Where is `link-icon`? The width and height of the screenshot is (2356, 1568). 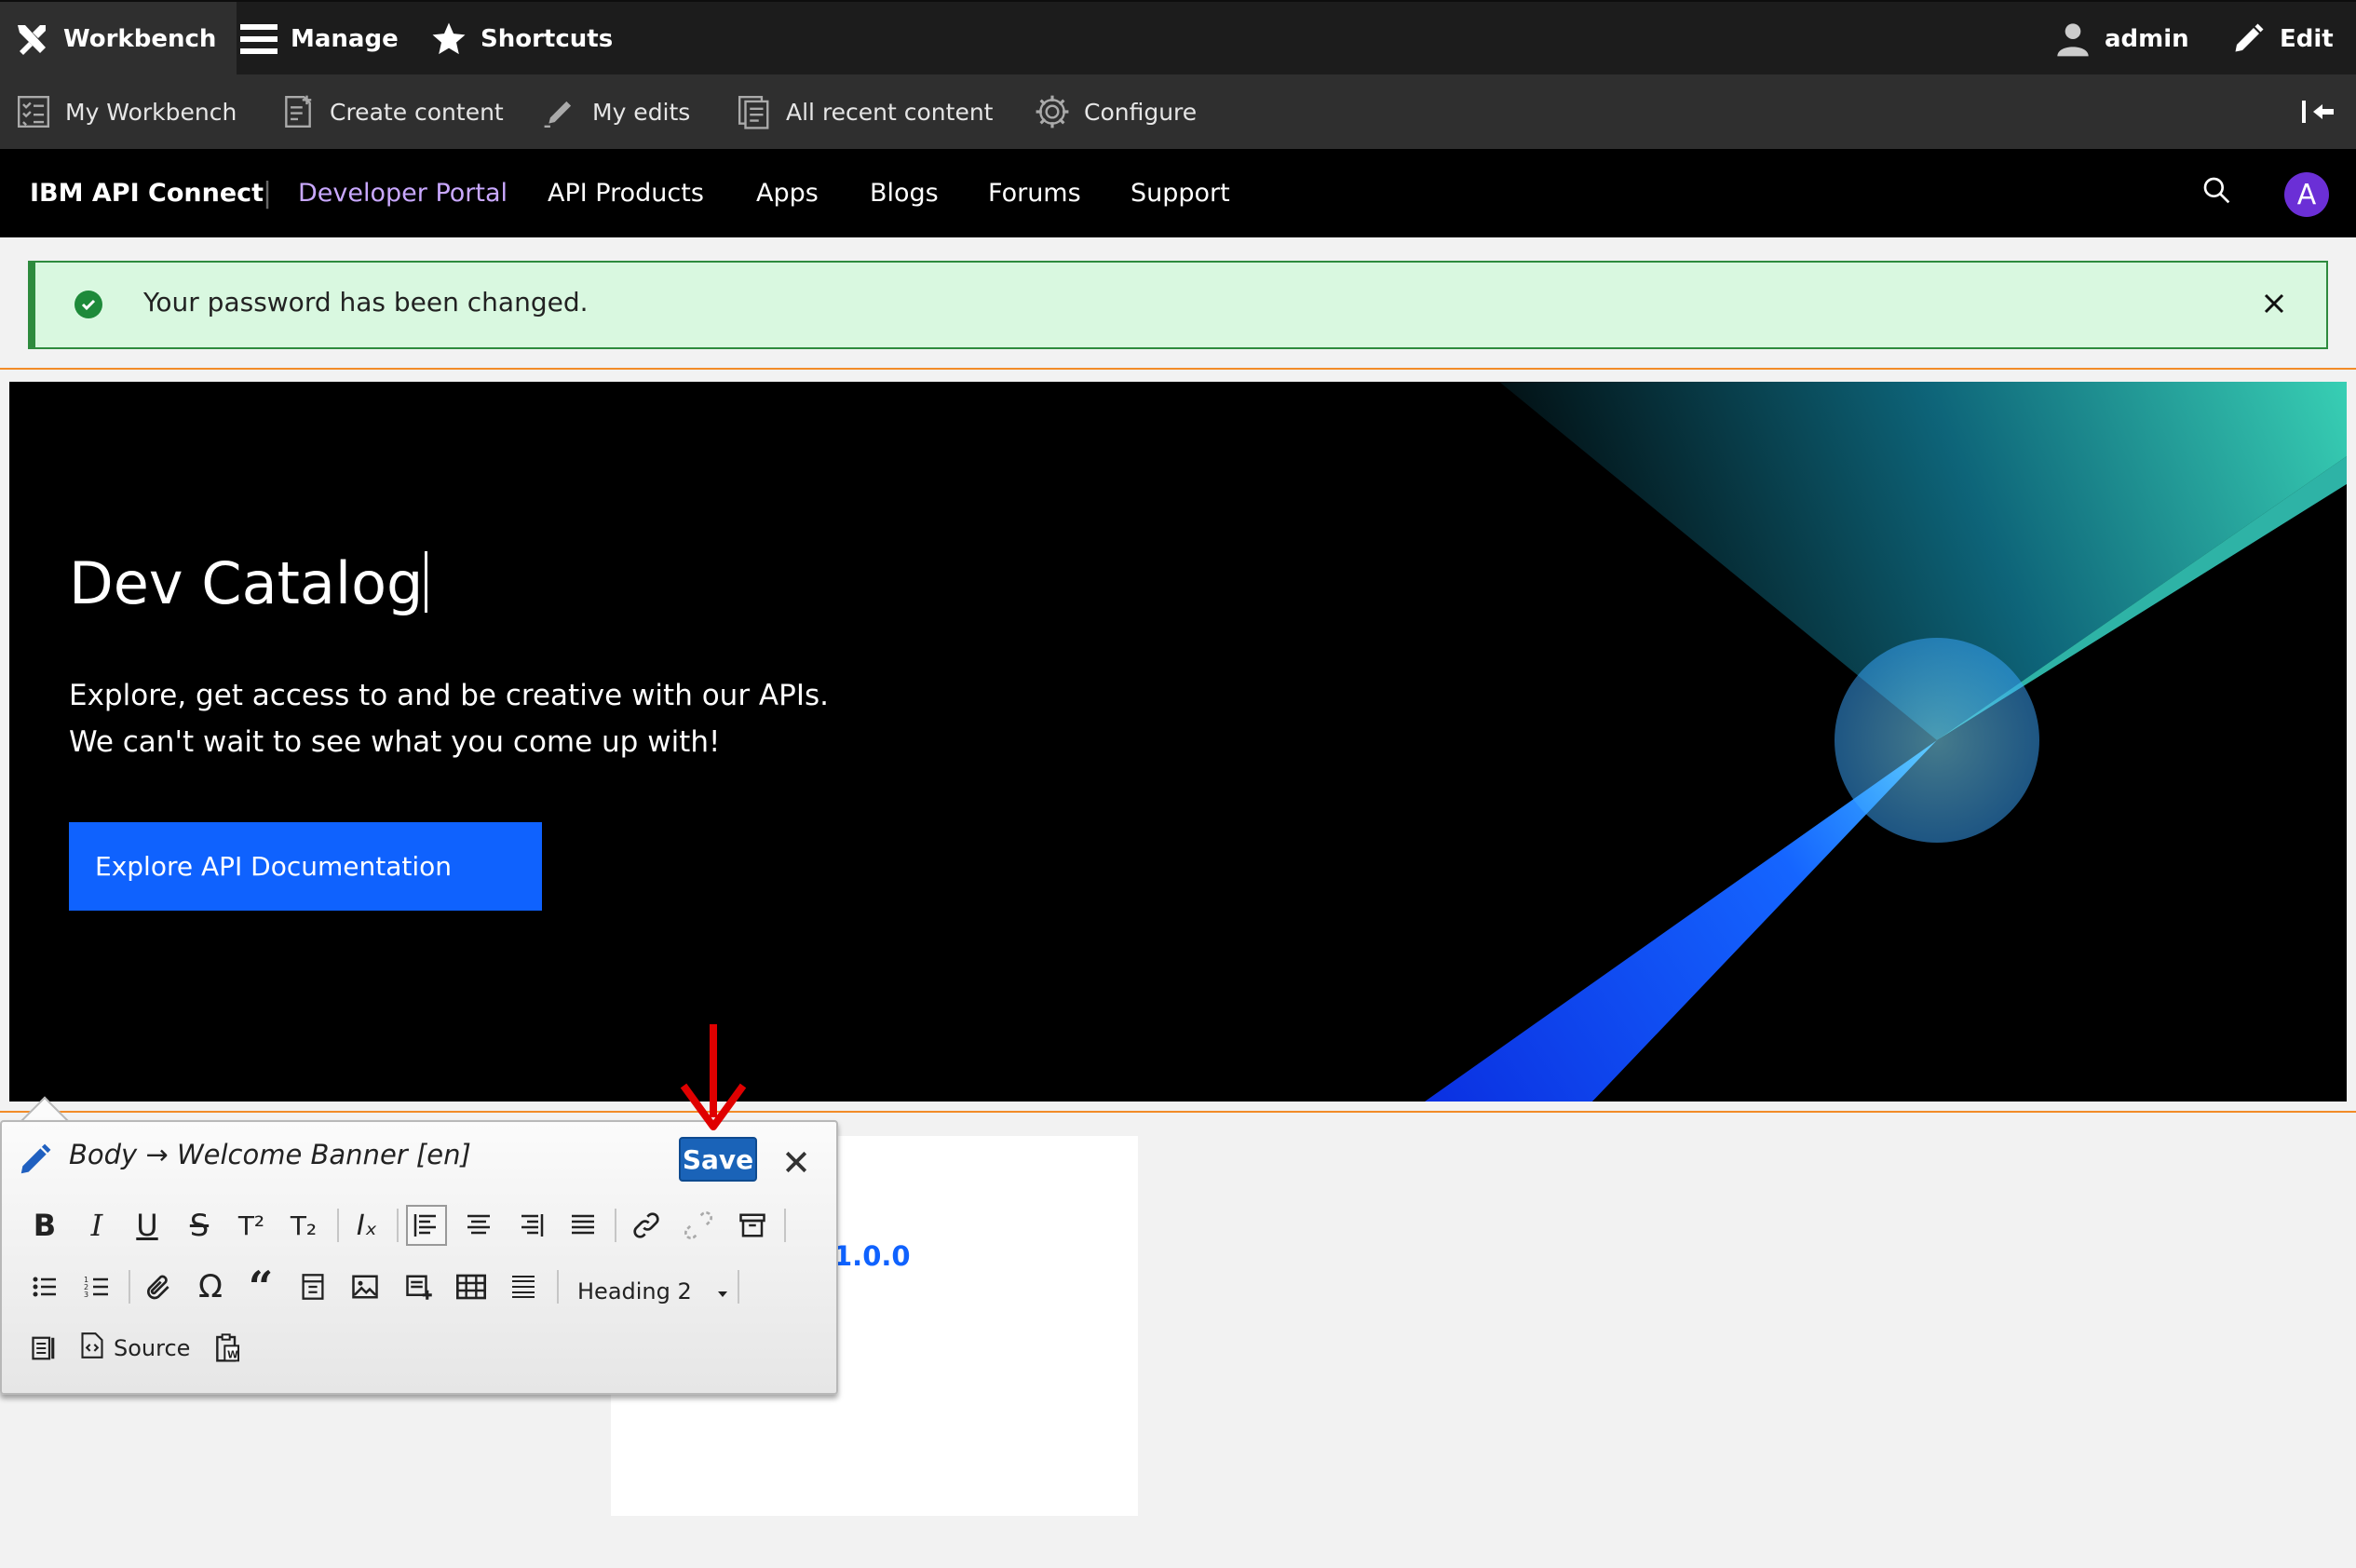 link-icon is located at coordinates (646, 1225).